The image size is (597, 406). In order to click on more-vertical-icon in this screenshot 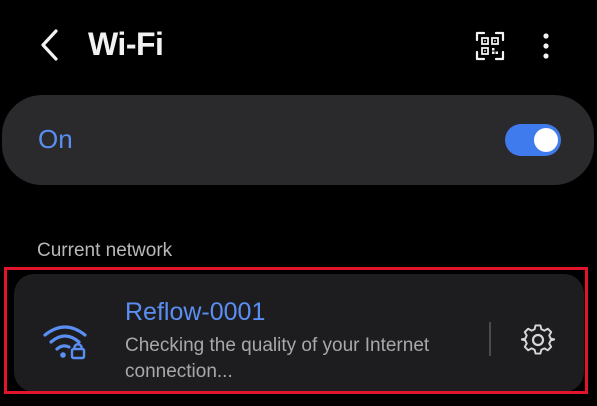, I will do `click(546, 46)`.